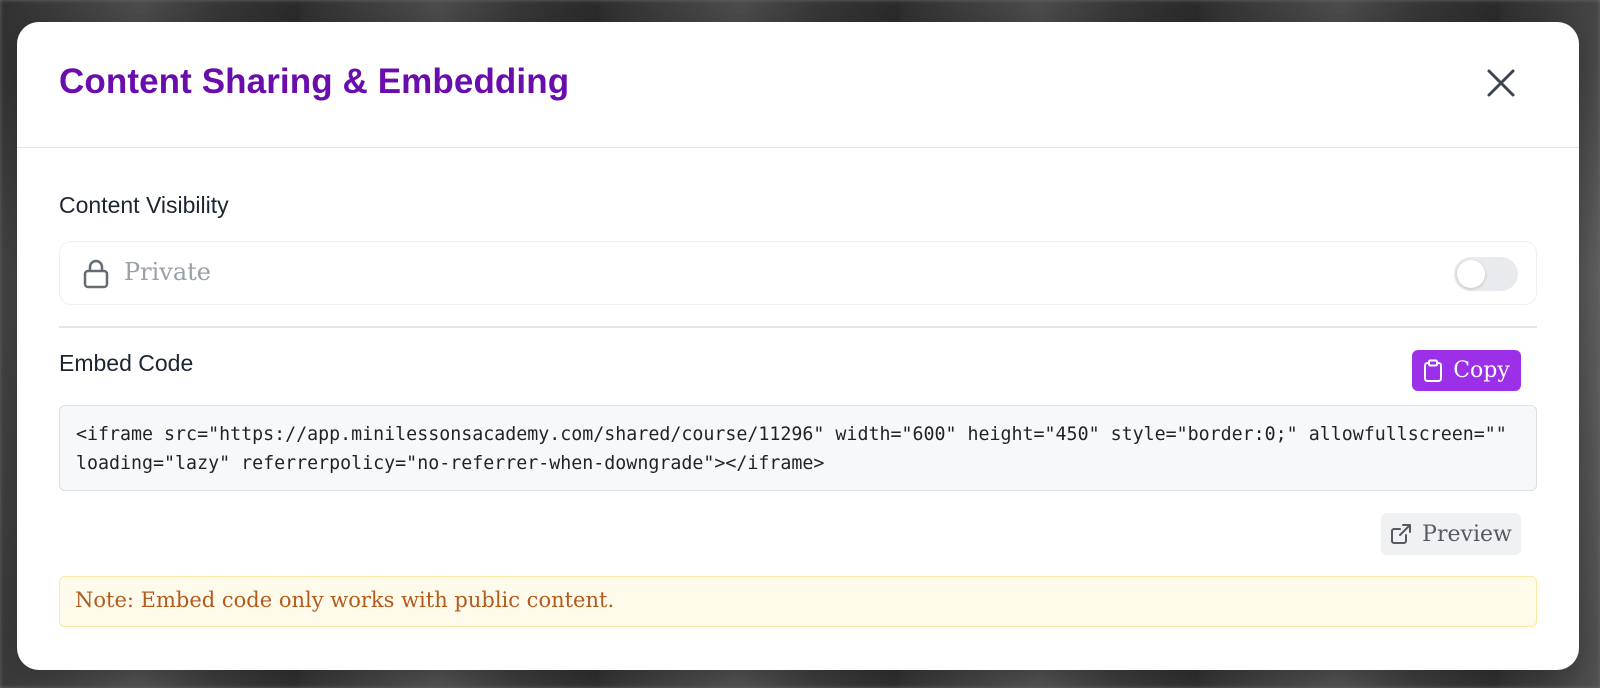 This screenshot has height=688, width=1600. What do you see at coordinates (1401, 534) in the screenshot?
I see `external-link-icon` at bounding box center [1401, 534].